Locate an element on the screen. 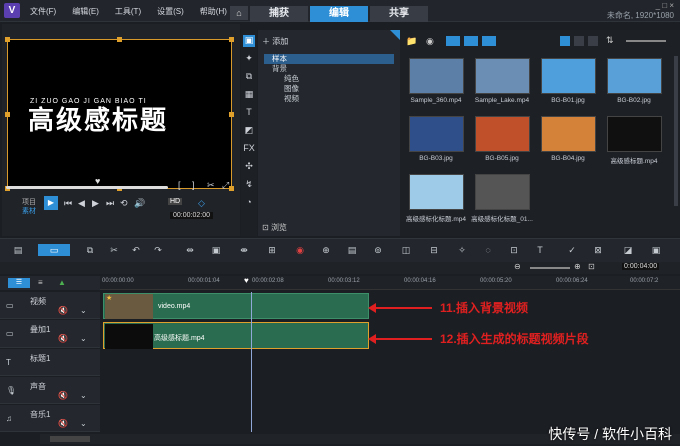 The image size is (680, 446). detail-view-icon is located at coordinates (593, 41).